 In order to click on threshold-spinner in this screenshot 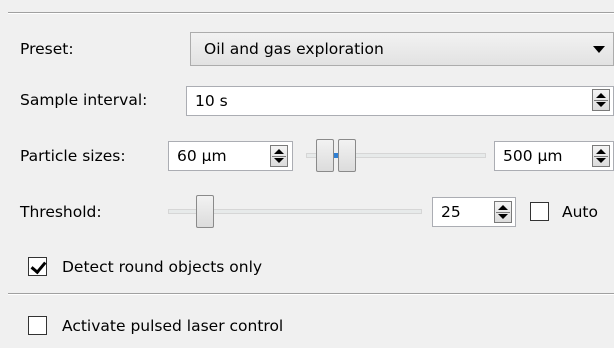, I will do `click(503, 212)`.